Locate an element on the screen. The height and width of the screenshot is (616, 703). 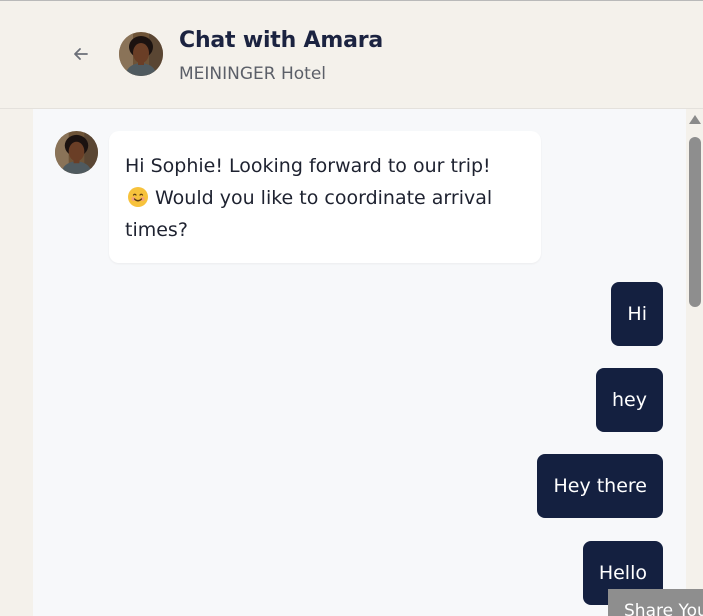
share-button: Share Your is located at coordinates (655, 602).